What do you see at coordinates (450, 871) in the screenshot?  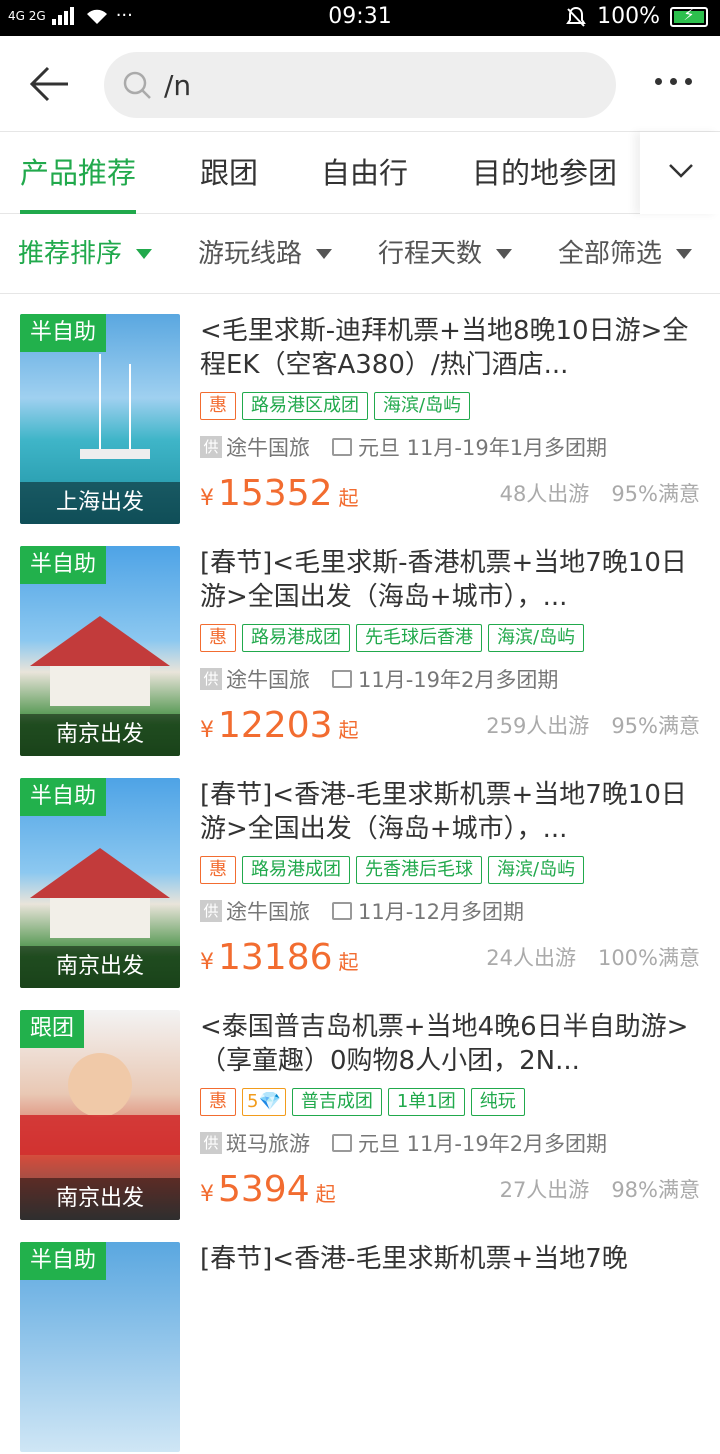 I see `tag-list: 惠 路易港成团 先香港后毛球 海滨/岛屿` at bounding box center [450, 871].